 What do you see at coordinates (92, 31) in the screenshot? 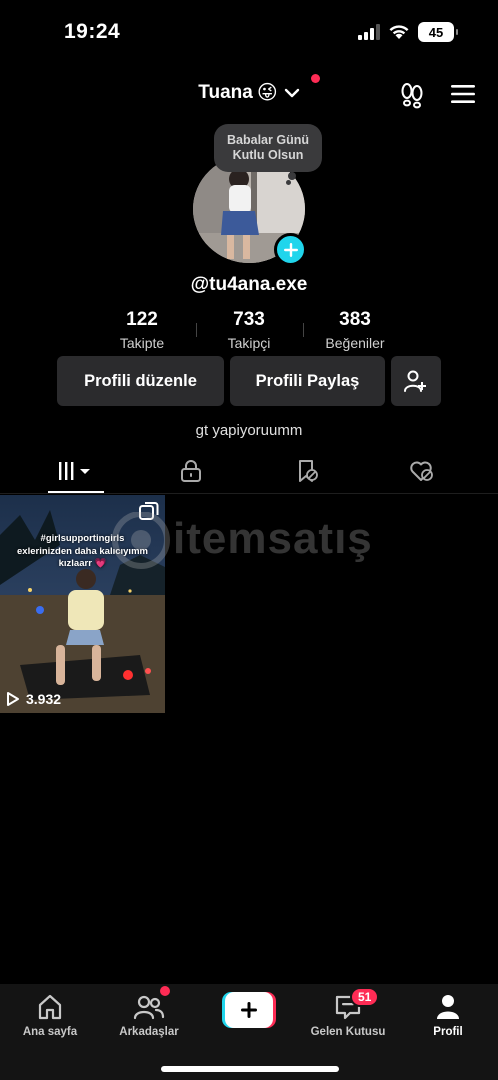
I see `status-time: 19:24` at bounding box center [92, 31].